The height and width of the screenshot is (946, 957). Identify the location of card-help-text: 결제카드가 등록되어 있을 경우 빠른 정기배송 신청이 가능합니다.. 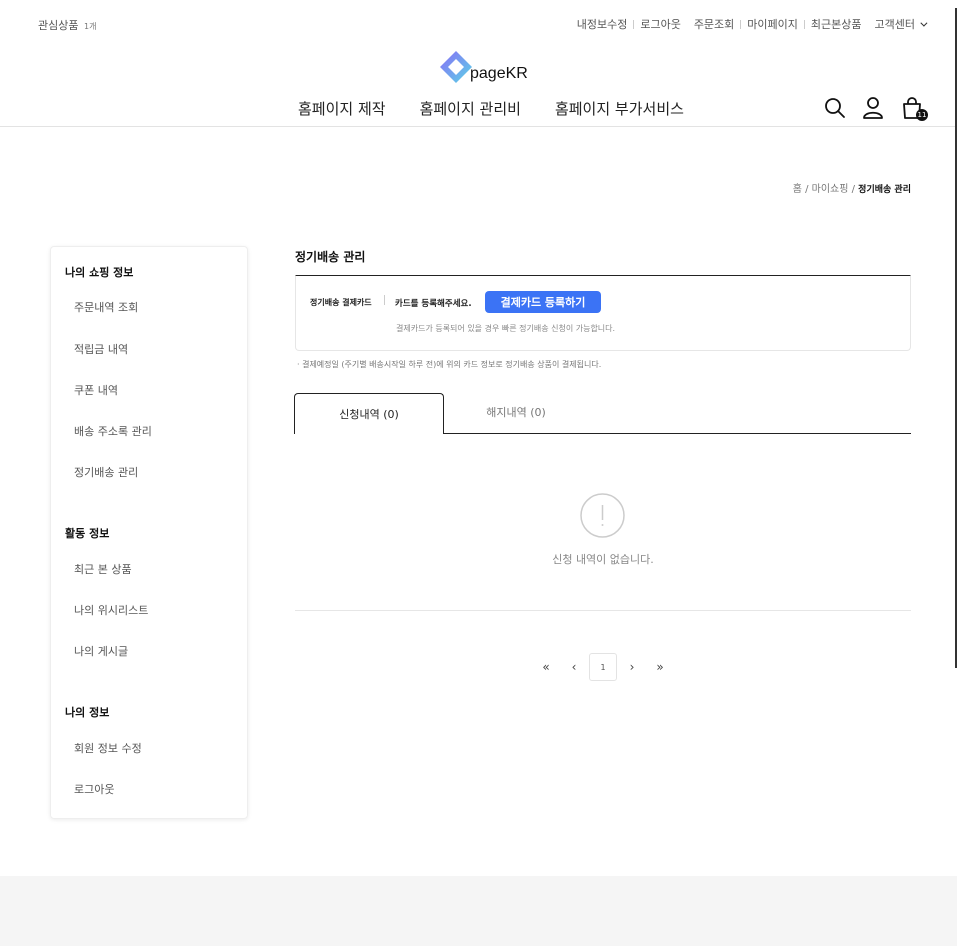
(506, 328).